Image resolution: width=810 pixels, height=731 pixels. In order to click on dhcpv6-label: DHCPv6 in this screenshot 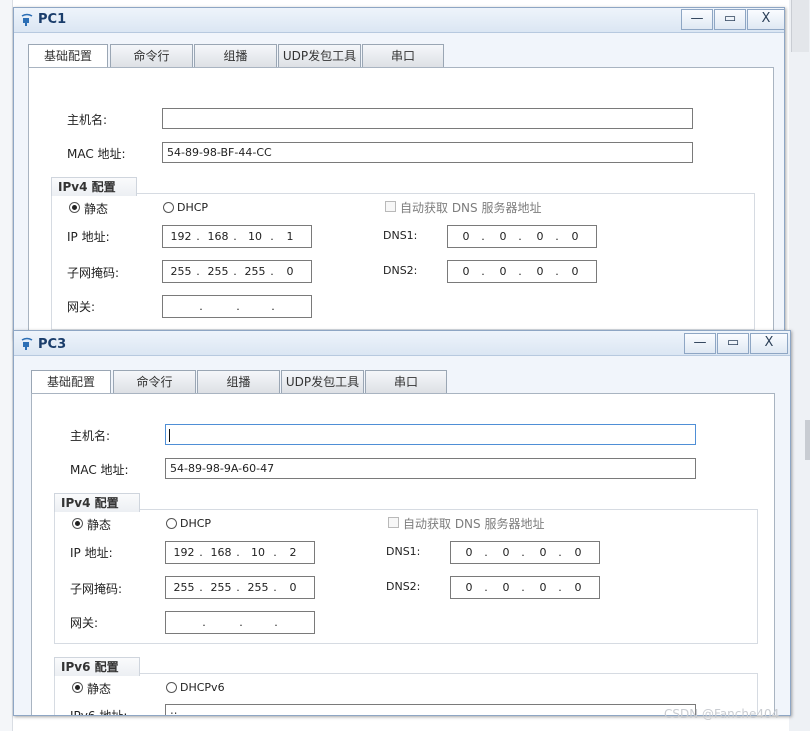, I will do `click(202, 687)`.